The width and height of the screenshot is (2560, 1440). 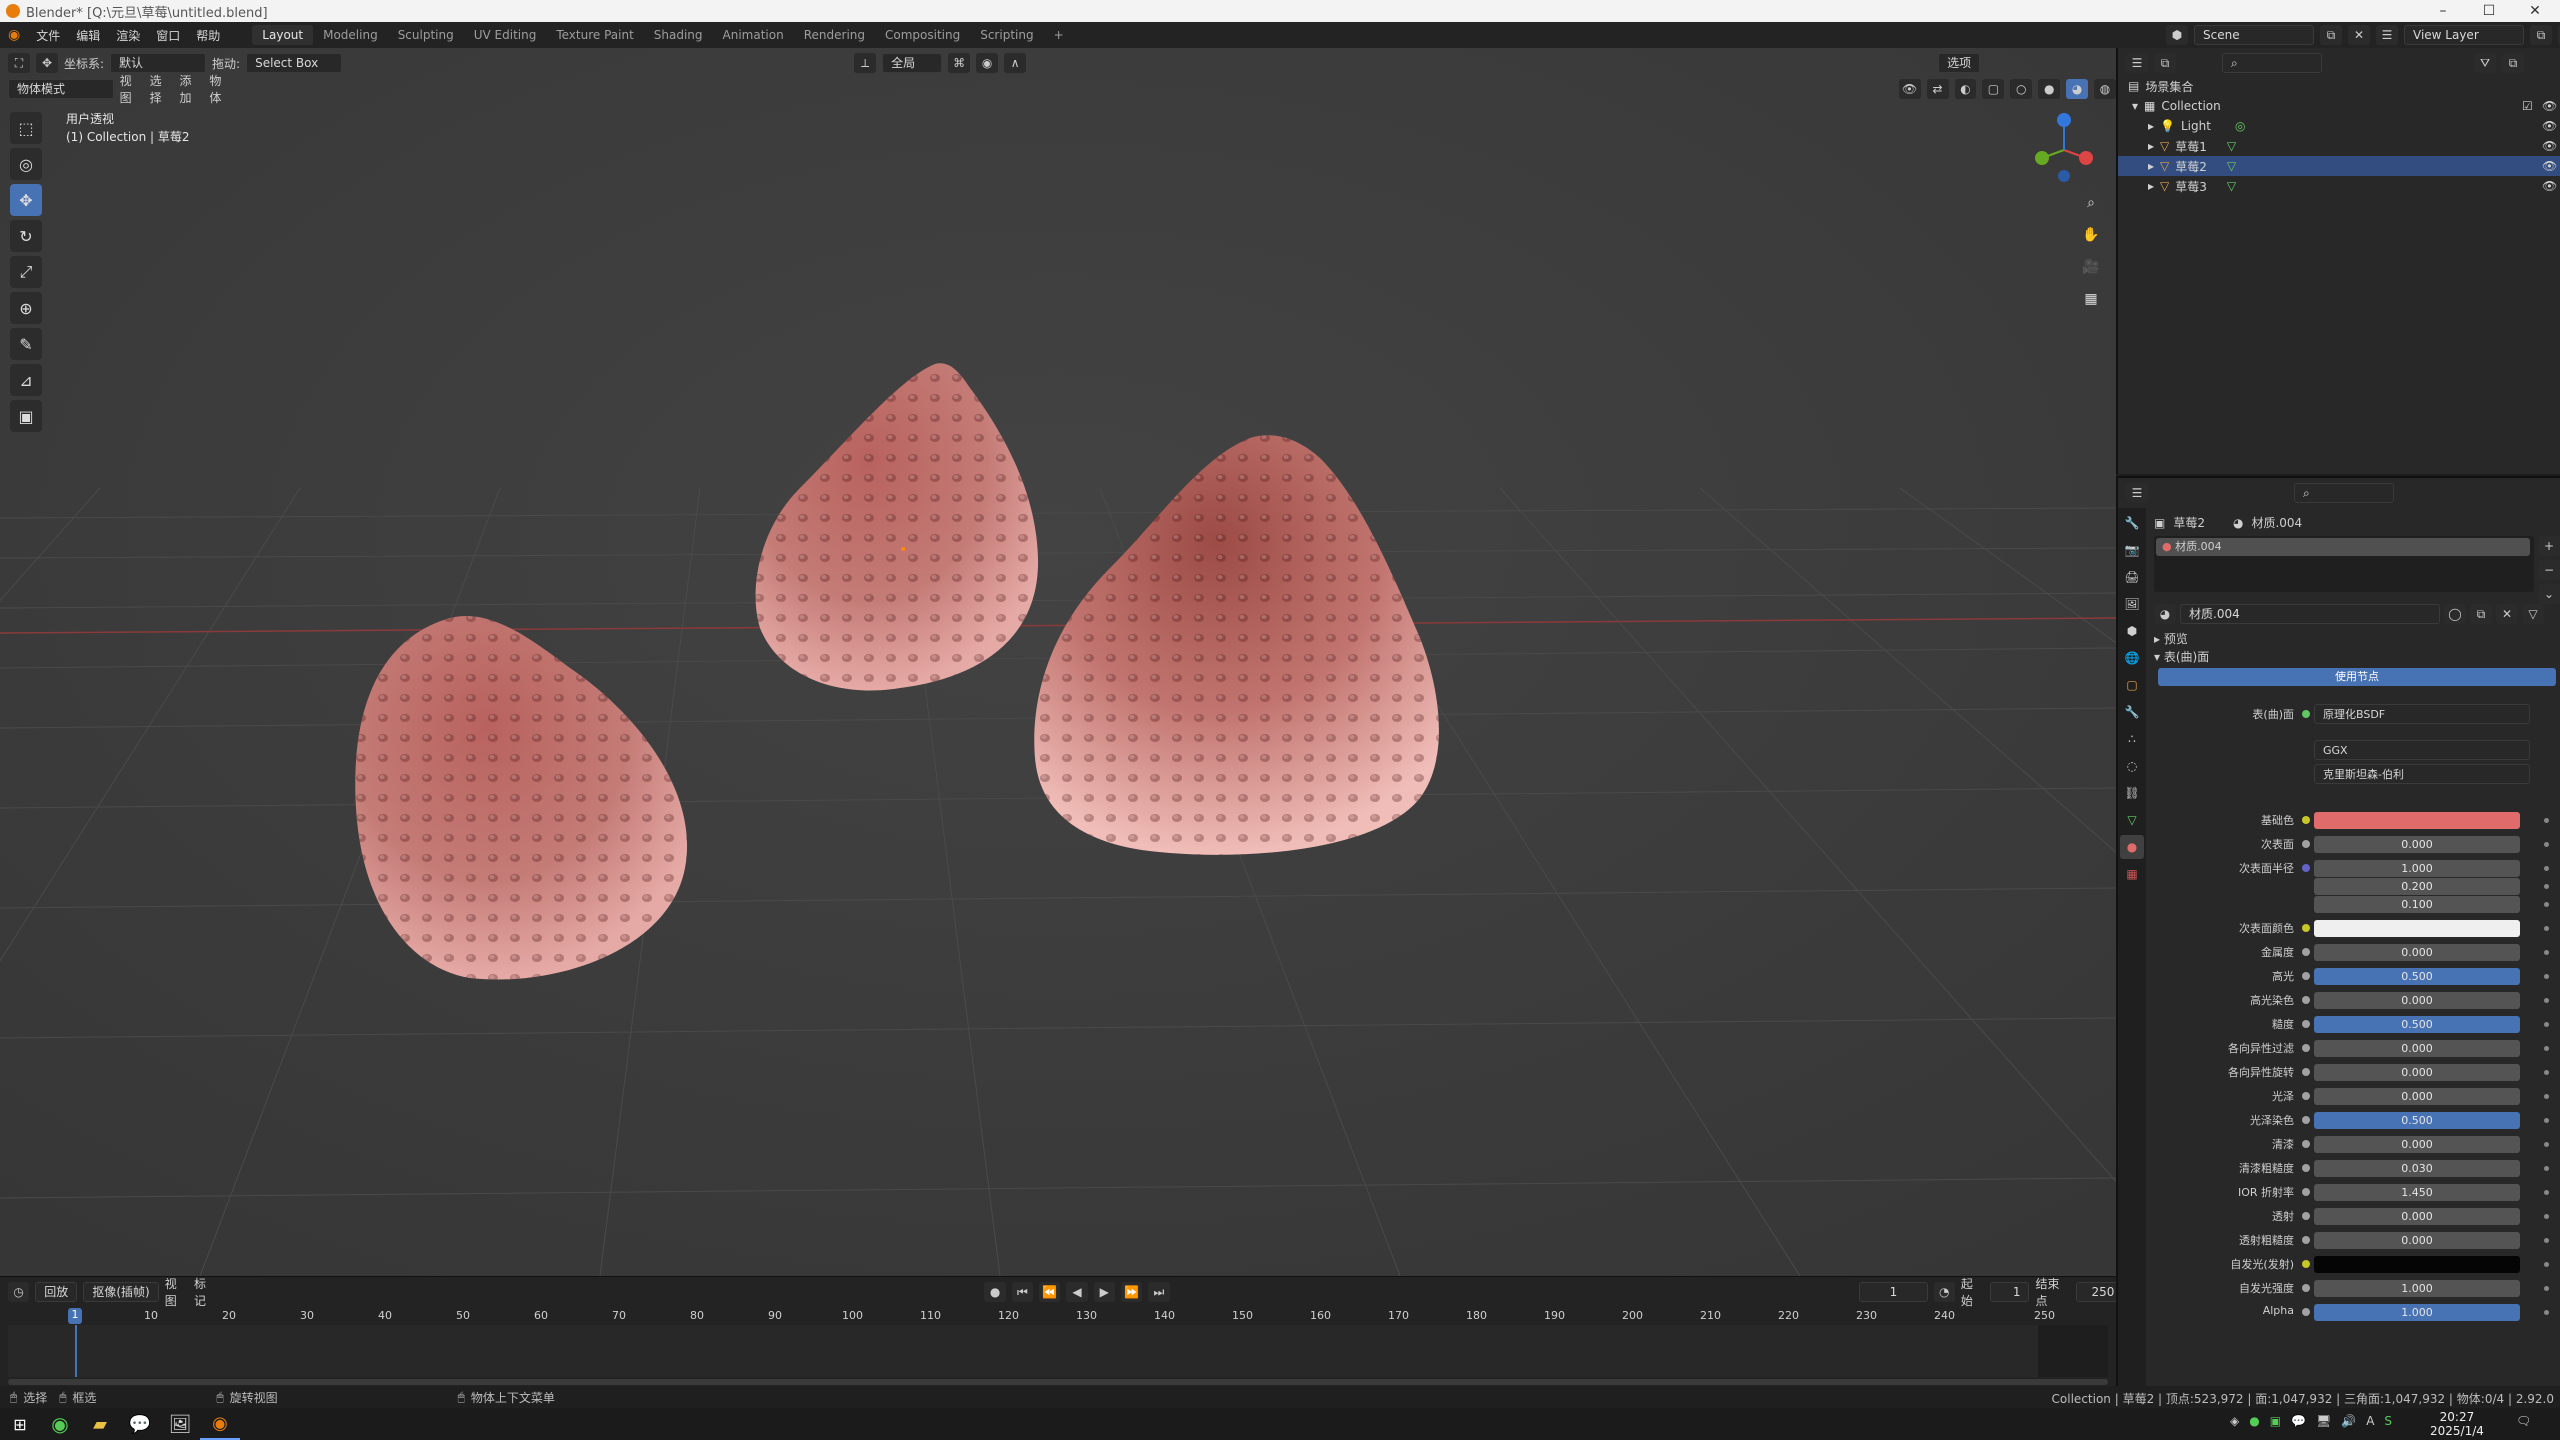 I want to click on rotate-icon: ↻, so click(x=26, y=236).